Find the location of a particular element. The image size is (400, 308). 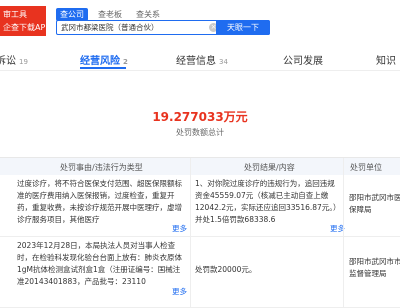

result-cell: 处罚款20000元。 is located at coordinates (226, 269).